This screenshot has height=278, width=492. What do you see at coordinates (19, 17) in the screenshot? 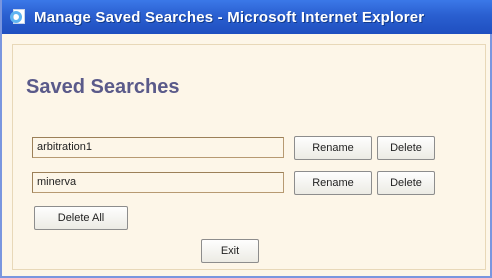
I see `ie-page-icon` at bounding box center [19, 17].